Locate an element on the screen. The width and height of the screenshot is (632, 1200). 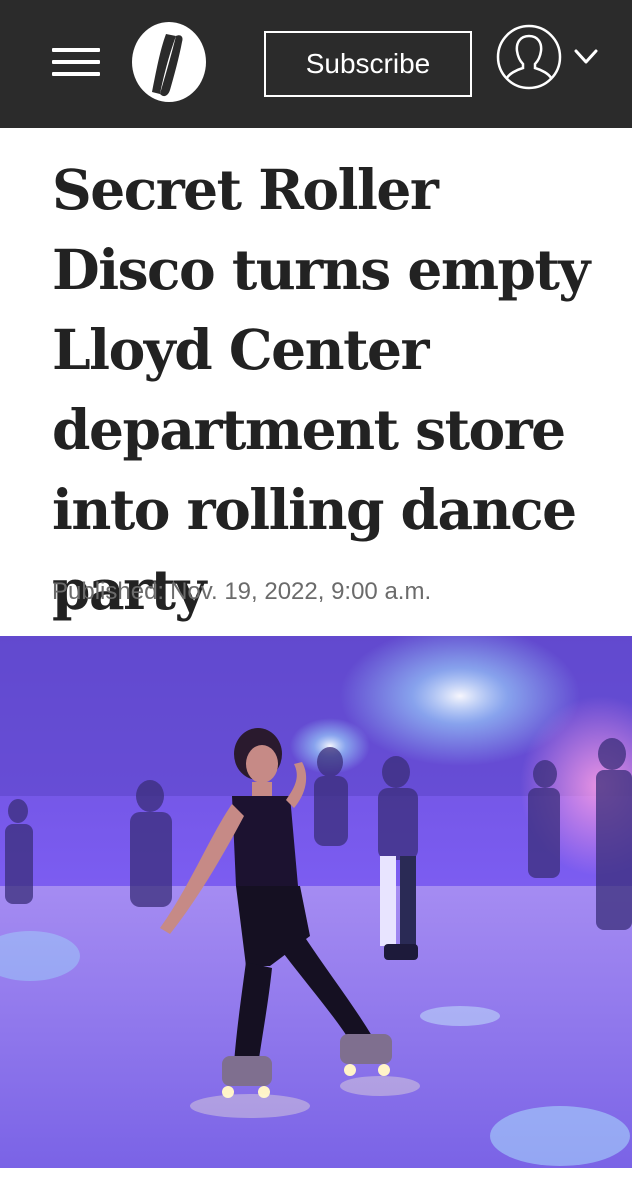
published-date: Nov. 19, 2022, 9:00 a.m. is located at coordinates (301, 591).